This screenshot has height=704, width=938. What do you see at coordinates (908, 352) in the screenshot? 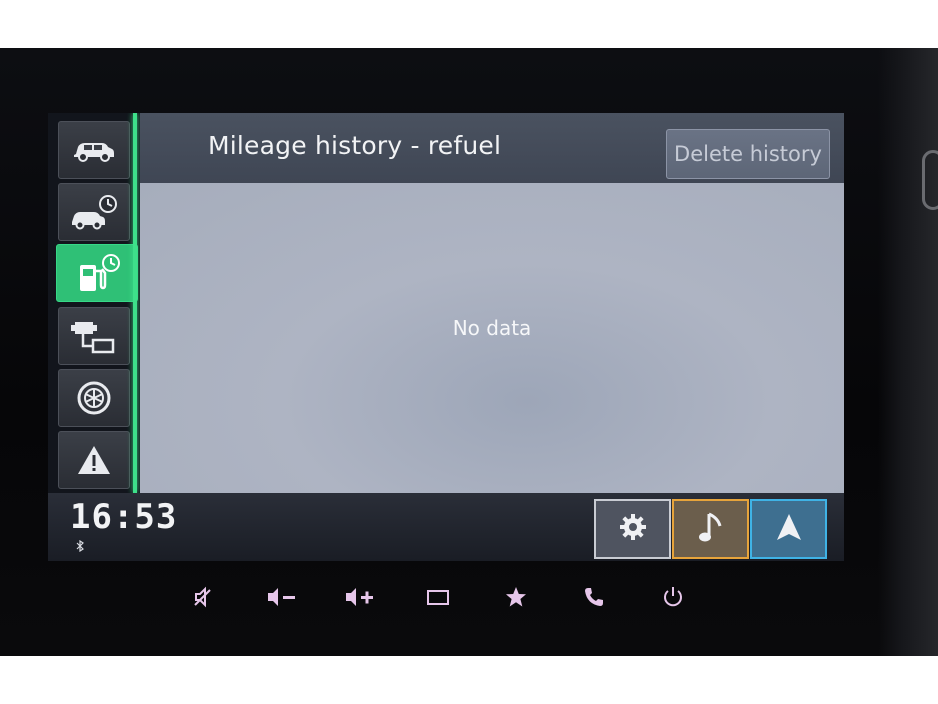
I see `bezel-edge` at bounding box center [908, 352].